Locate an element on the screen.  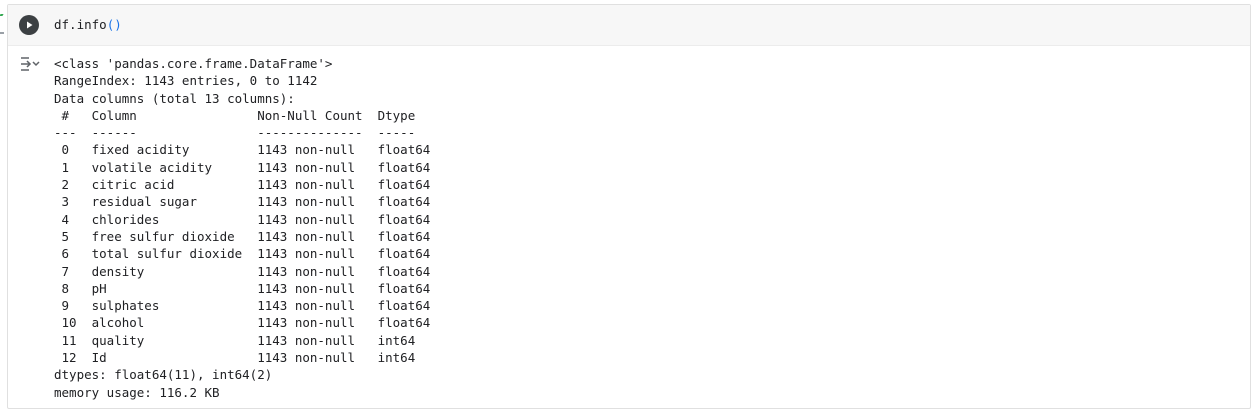
code-editor-line: df.info() is located at coordinates (88, 25).